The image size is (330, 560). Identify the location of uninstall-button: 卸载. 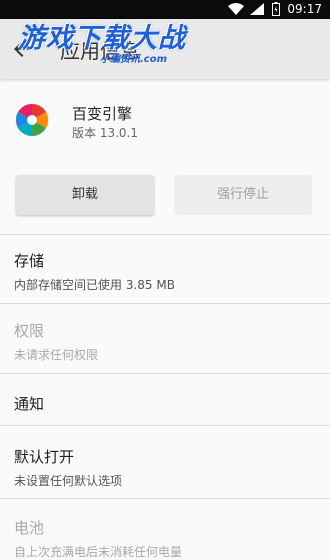
(85, 195).